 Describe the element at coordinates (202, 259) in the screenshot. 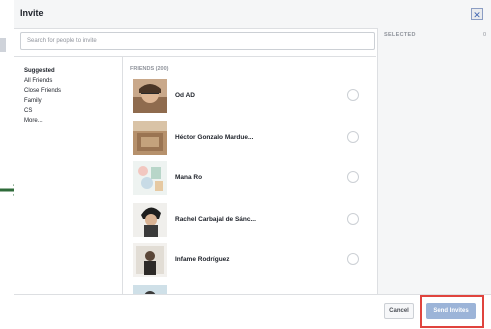

I see `friend-name: Infame Rodríguez` at that location.